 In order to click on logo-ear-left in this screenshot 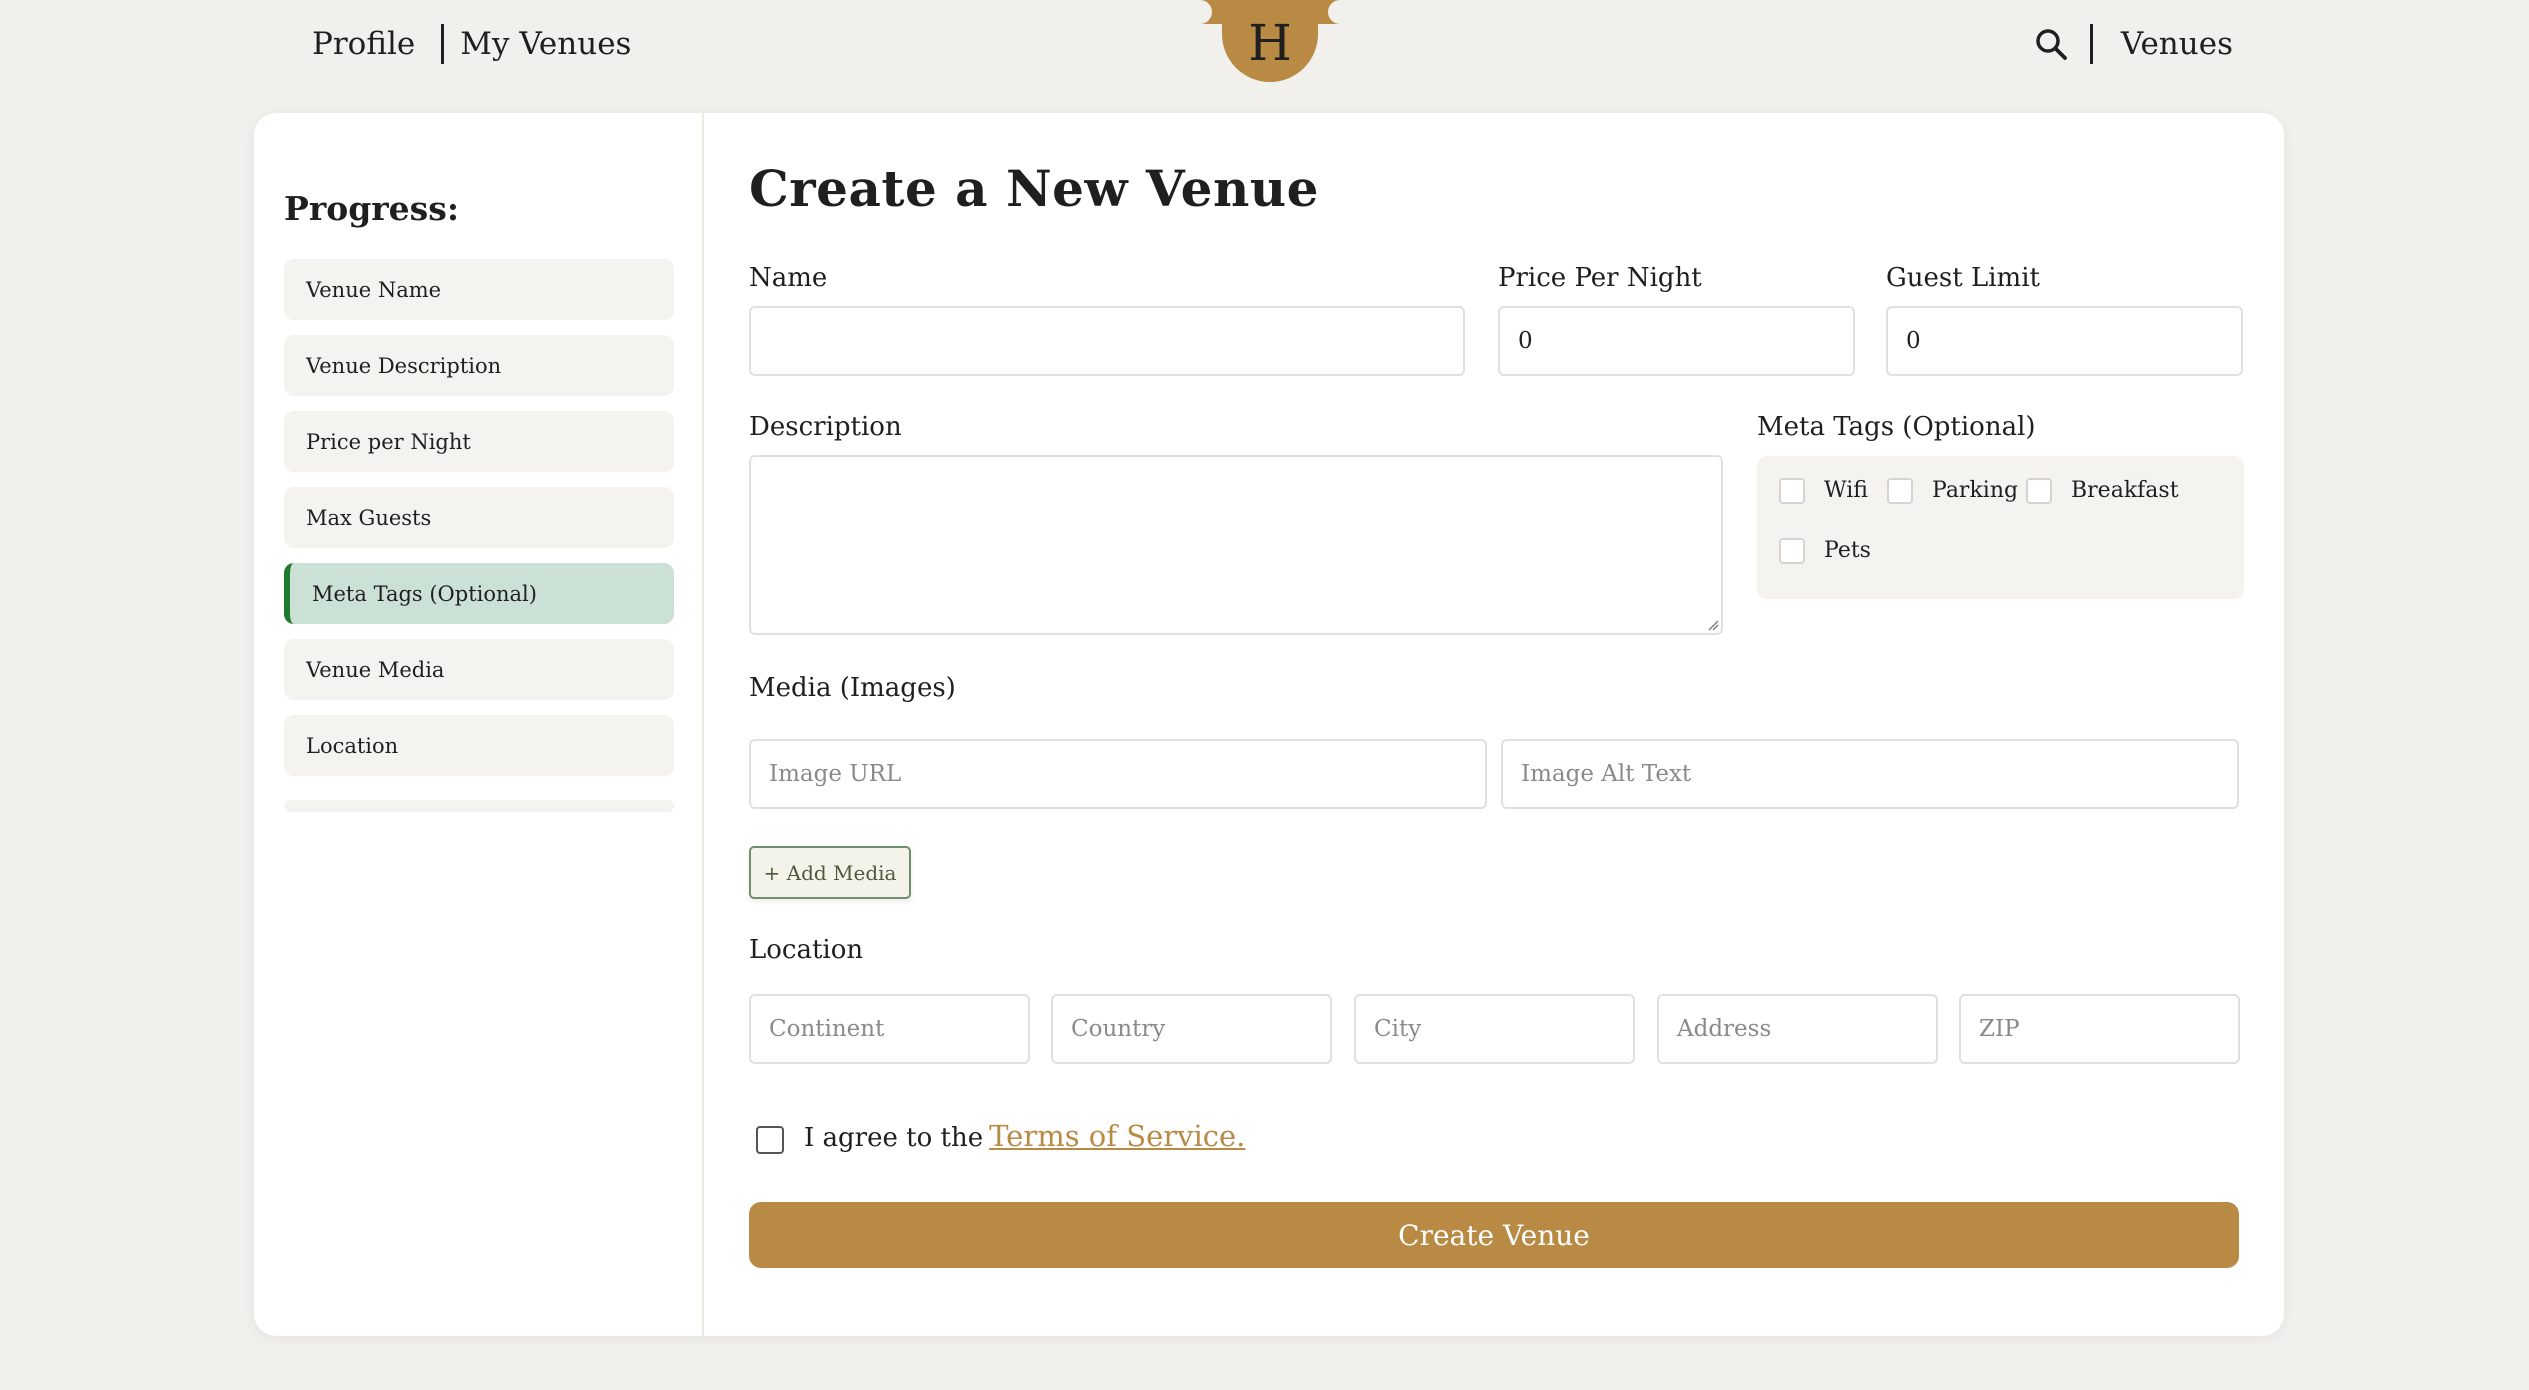, I will do `click(1206, 12)`.